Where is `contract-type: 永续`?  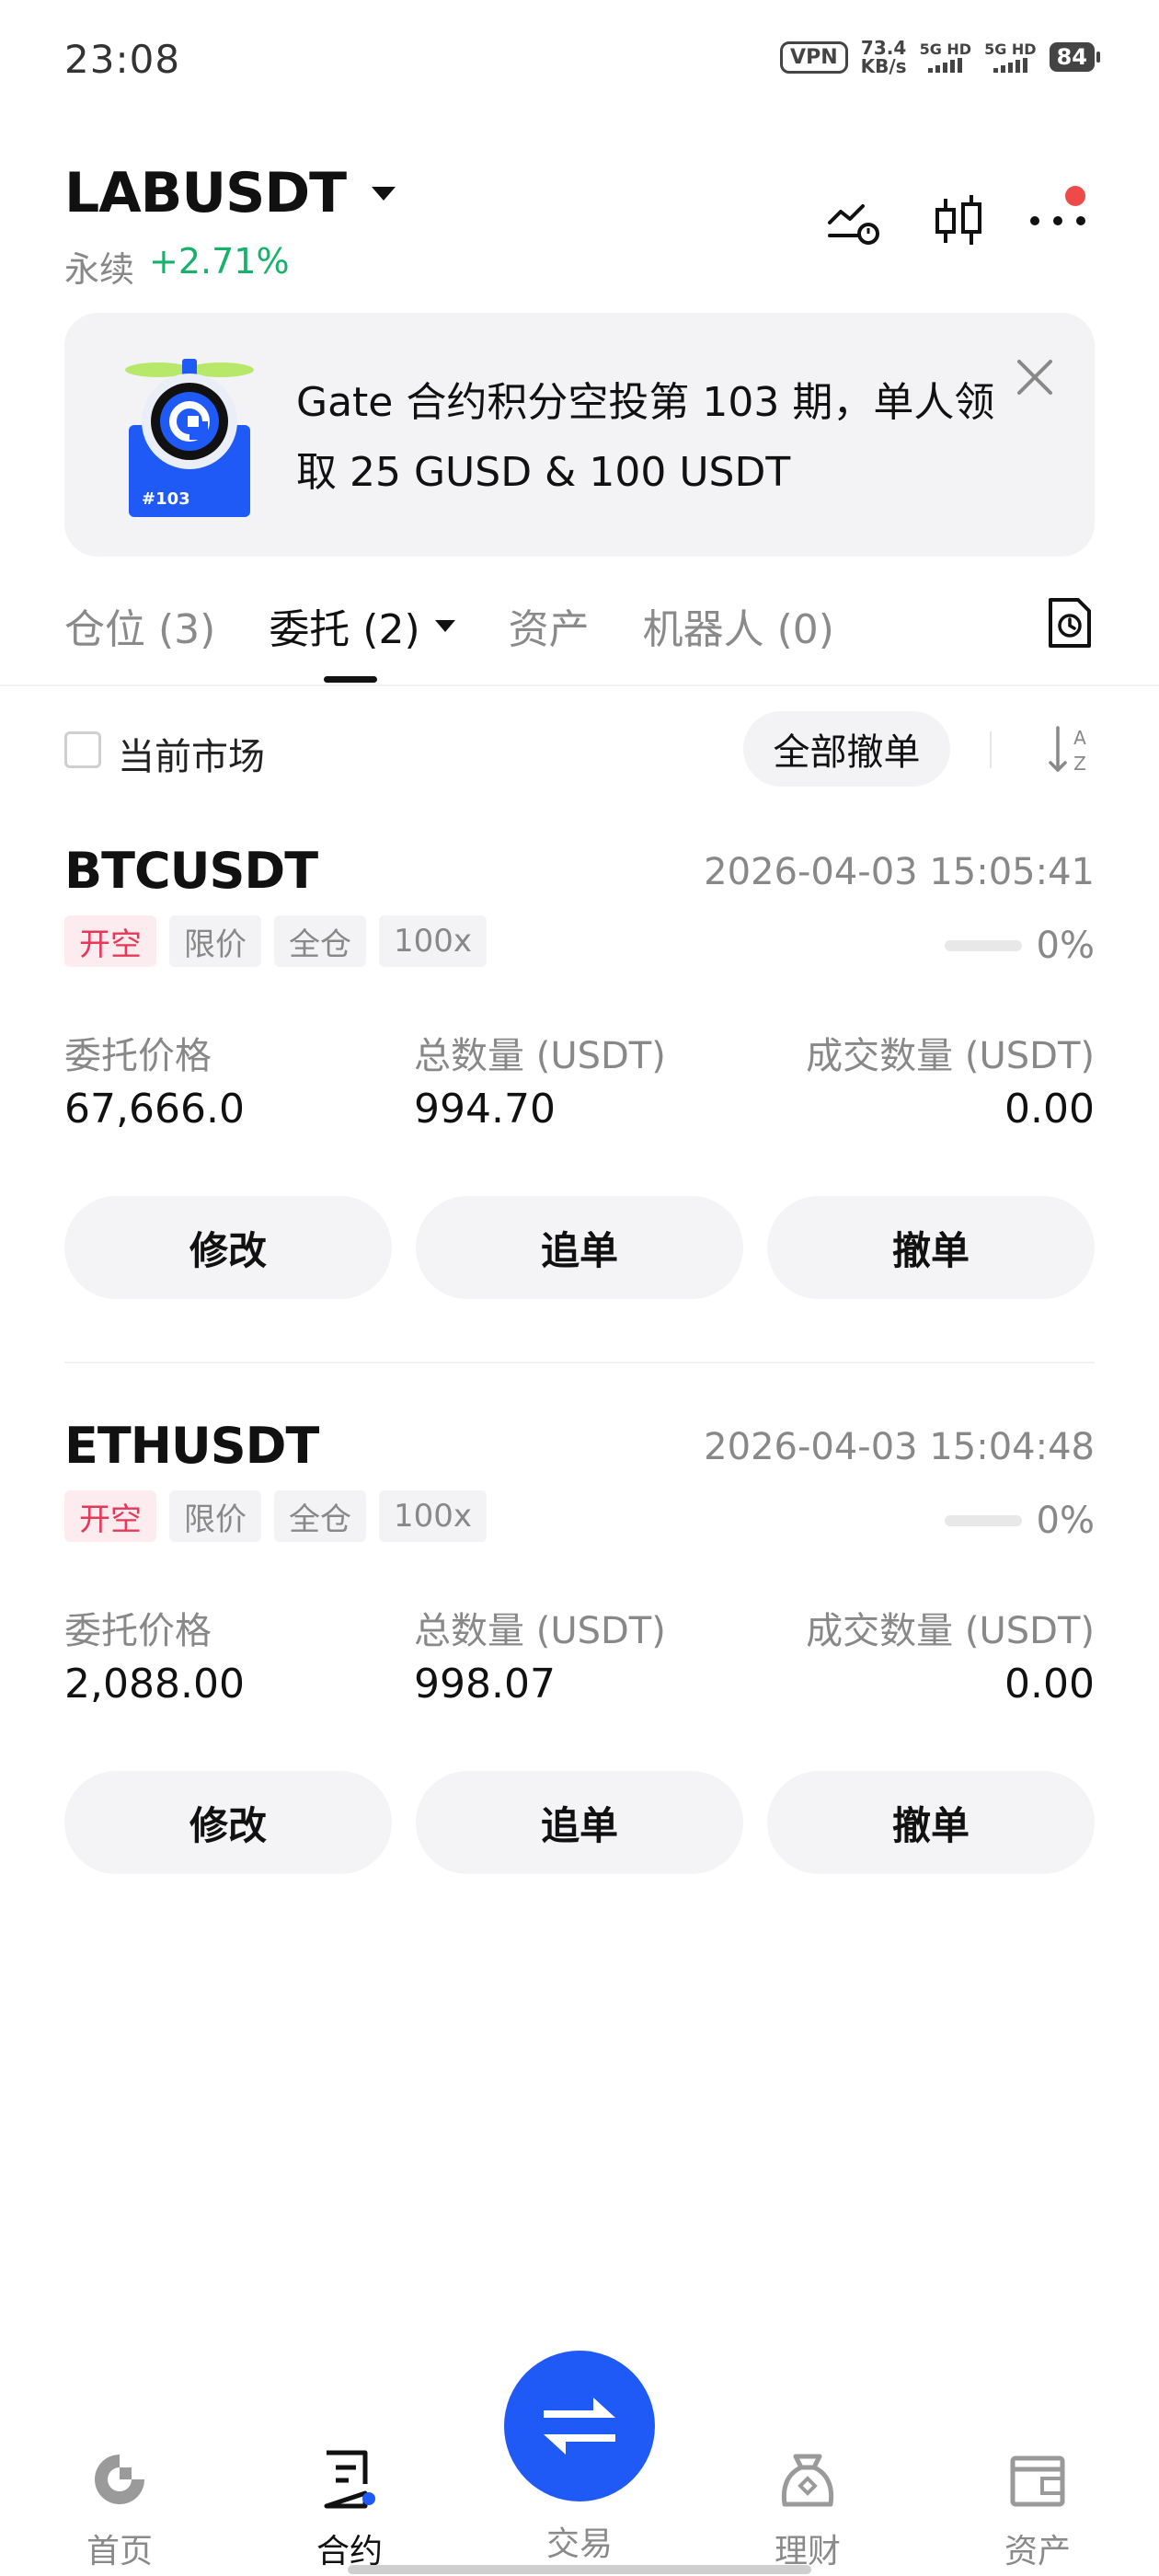 contract-type: 永续 is located at coordinates (99, 269).